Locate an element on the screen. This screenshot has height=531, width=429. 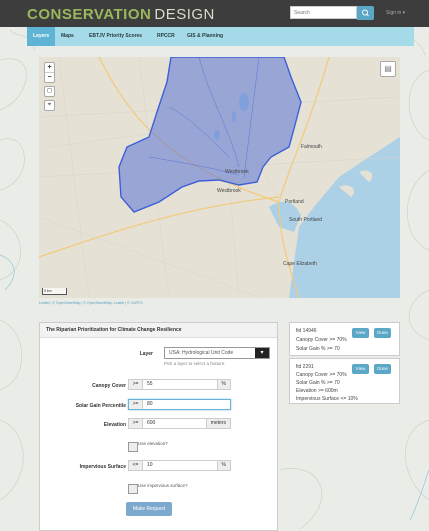
impervious-surface-label: Impervious Surface is located at coordinates (102, 467).